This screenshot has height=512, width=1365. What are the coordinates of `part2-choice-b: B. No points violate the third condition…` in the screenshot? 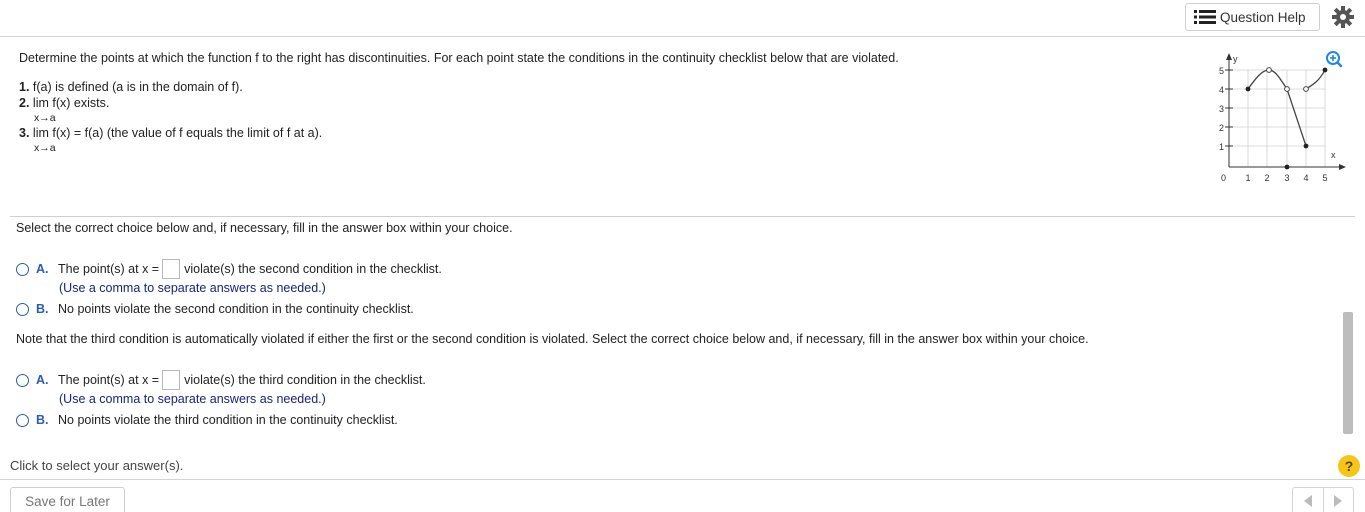 It's located at (207, 420).